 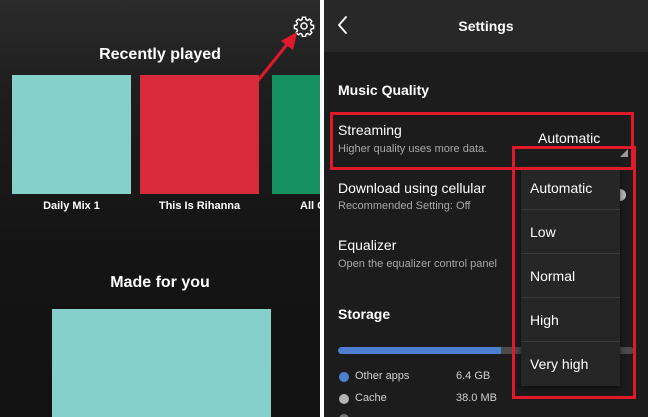 What do you see at coordinates (367, 245) in the screenshot?
I see `equalizer-title: Equalizer` at bounding box center [367, 245].